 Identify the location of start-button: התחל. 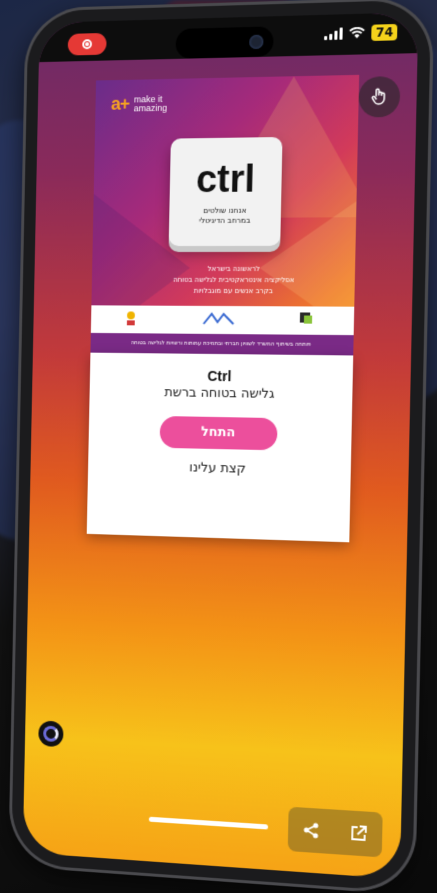
(218, 433).